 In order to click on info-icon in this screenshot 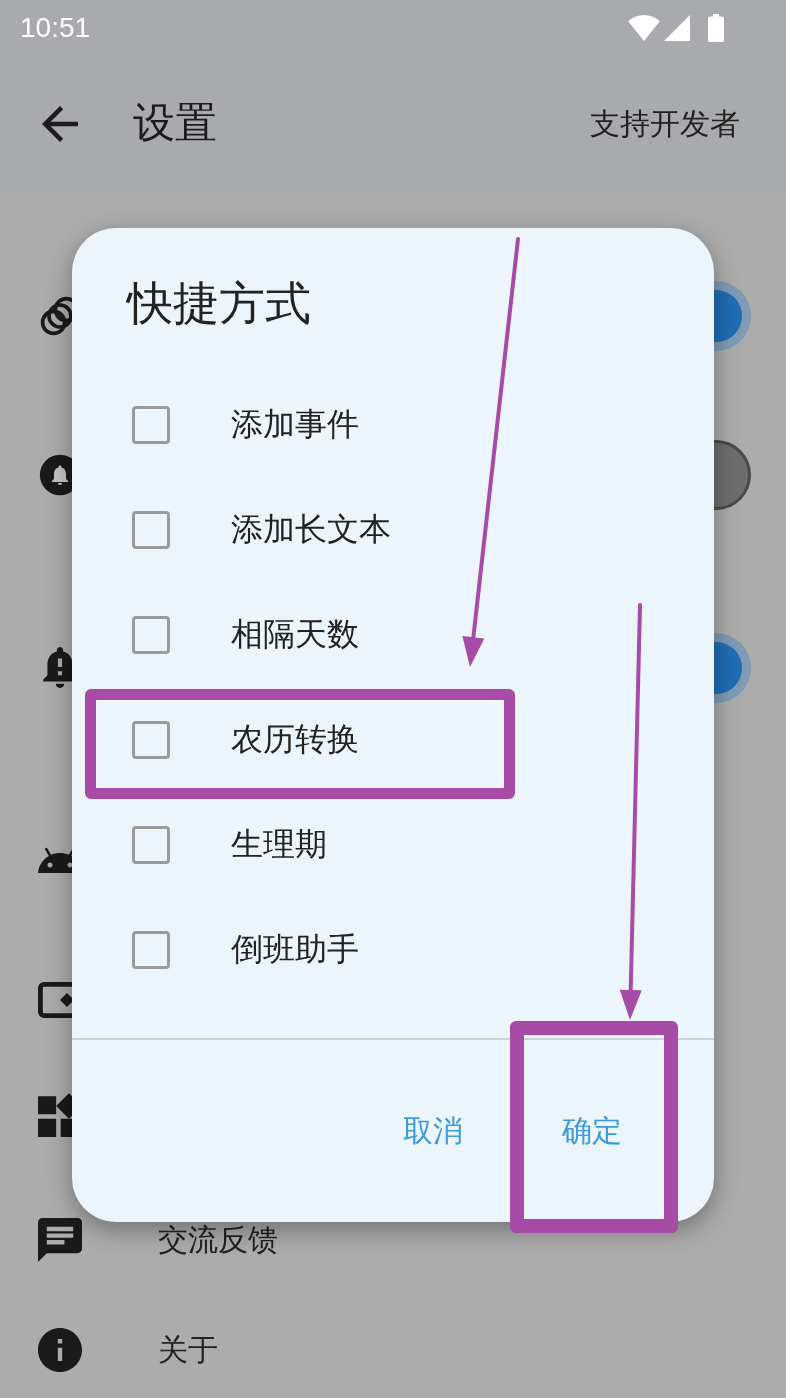, I will do `click(60, 1350)`.